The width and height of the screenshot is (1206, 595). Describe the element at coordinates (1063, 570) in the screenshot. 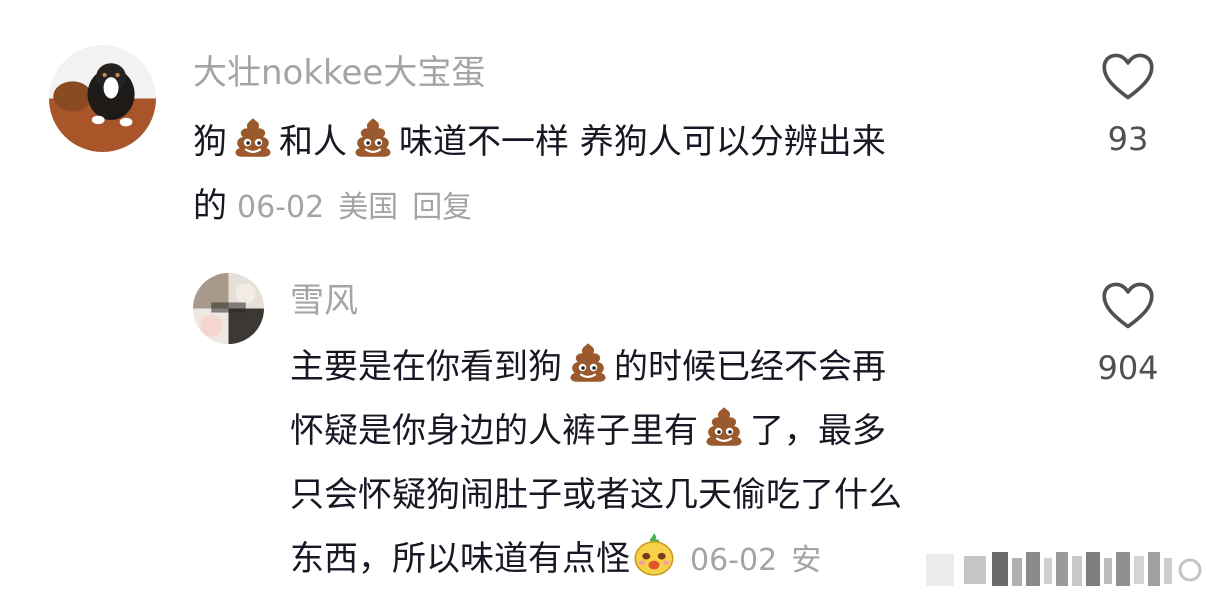

I see `watermark-overlay` at that location.